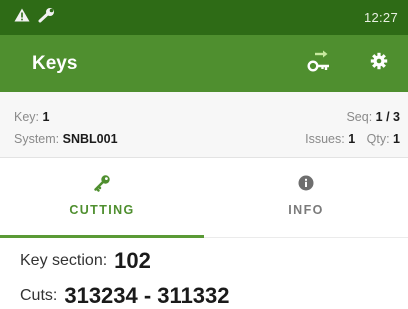  What do you see at coordinates (22, 17) in the screenshot?
I see `warning-icon` at bounding box center [22, 17].